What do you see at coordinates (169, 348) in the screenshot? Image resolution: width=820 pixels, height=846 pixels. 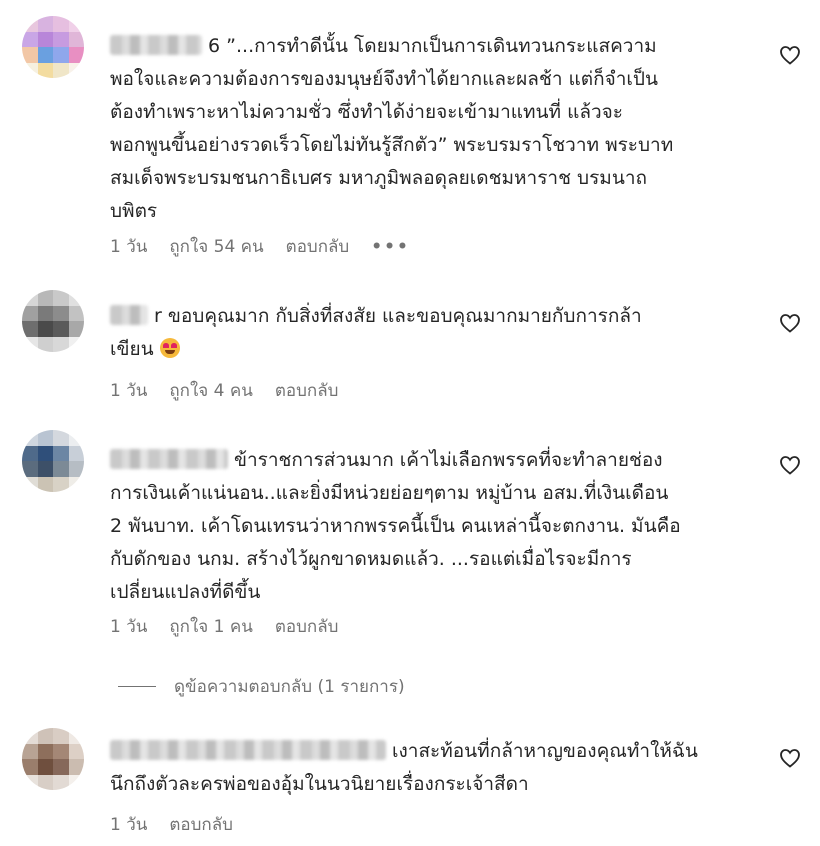 I see `heart-eyes-emoji-icon` at bounding box center [169, 348].